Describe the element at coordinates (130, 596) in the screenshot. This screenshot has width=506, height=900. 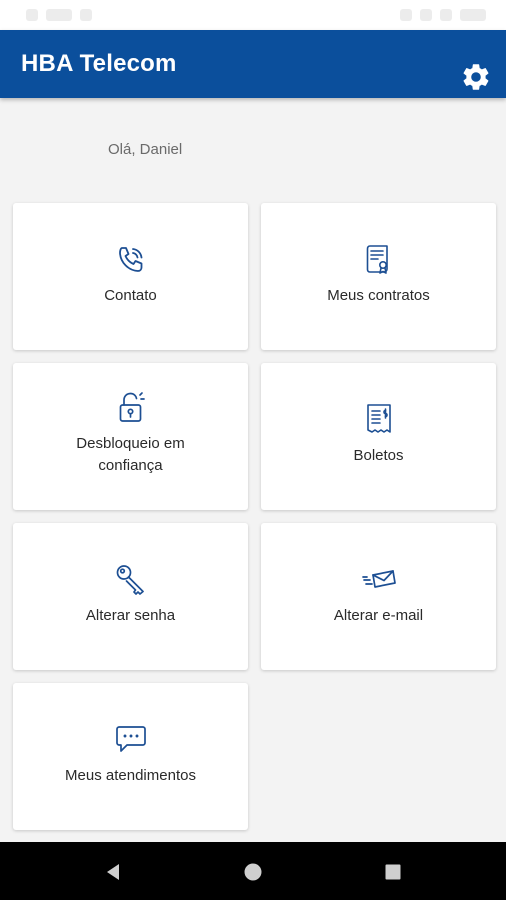
I see `tile-alterar-senha: Alterar senha` at that location.